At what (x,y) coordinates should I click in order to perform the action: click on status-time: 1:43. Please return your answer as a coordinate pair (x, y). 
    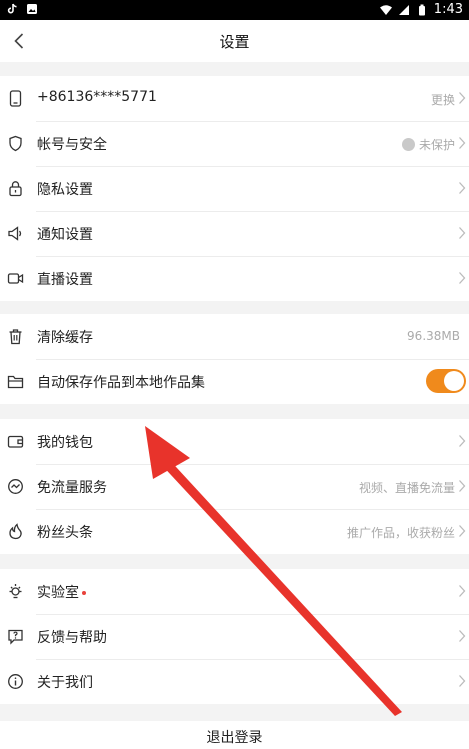
    Looking at the image, I should click on (448, 9).